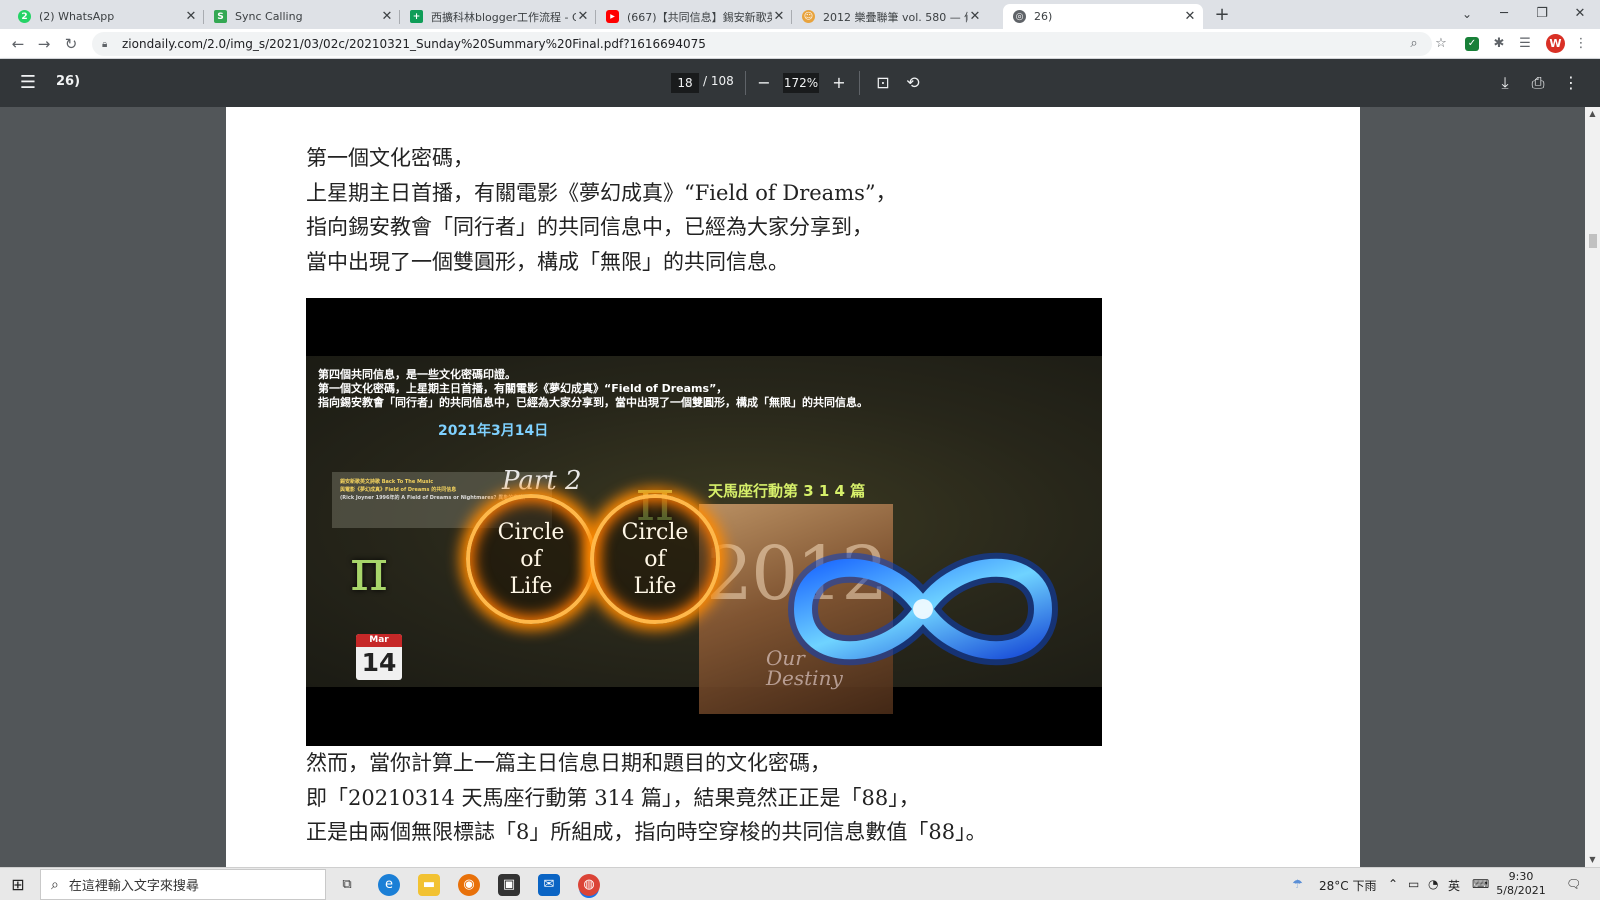 The image size is (1600, 900). I want to click on zoom-icon: ⌕, so click(1414, 44).